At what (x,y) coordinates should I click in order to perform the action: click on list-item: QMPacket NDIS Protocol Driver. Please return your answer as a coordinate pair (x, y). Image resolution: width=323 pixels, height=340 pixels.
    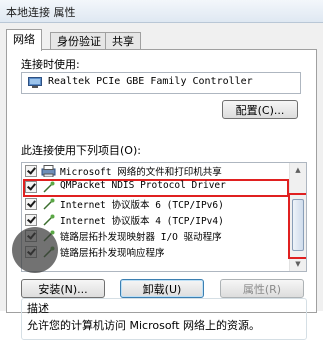
    Looking at the image, I should click on (155, 188).